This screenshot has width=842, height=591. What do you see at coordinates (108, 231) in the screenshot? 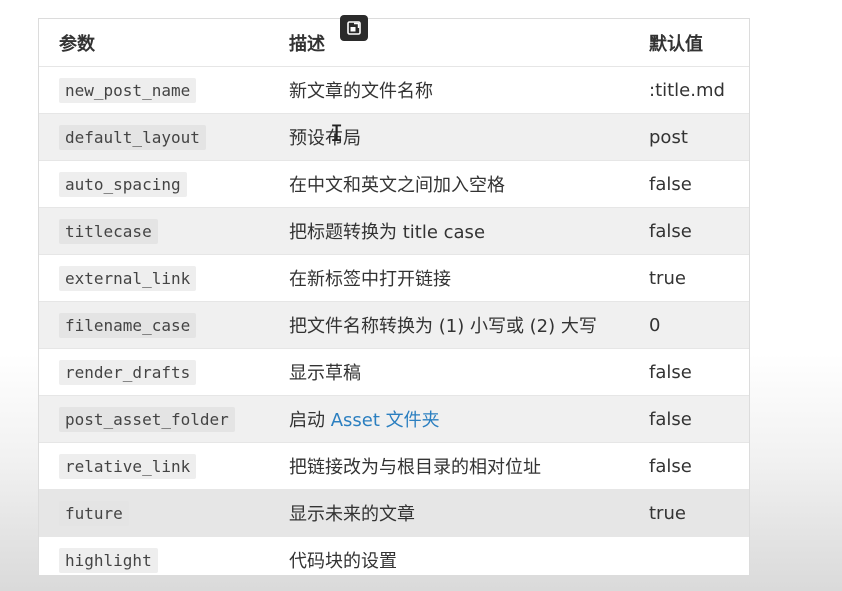
I see `param-name: titlecase` at bounding box center [108, 231].